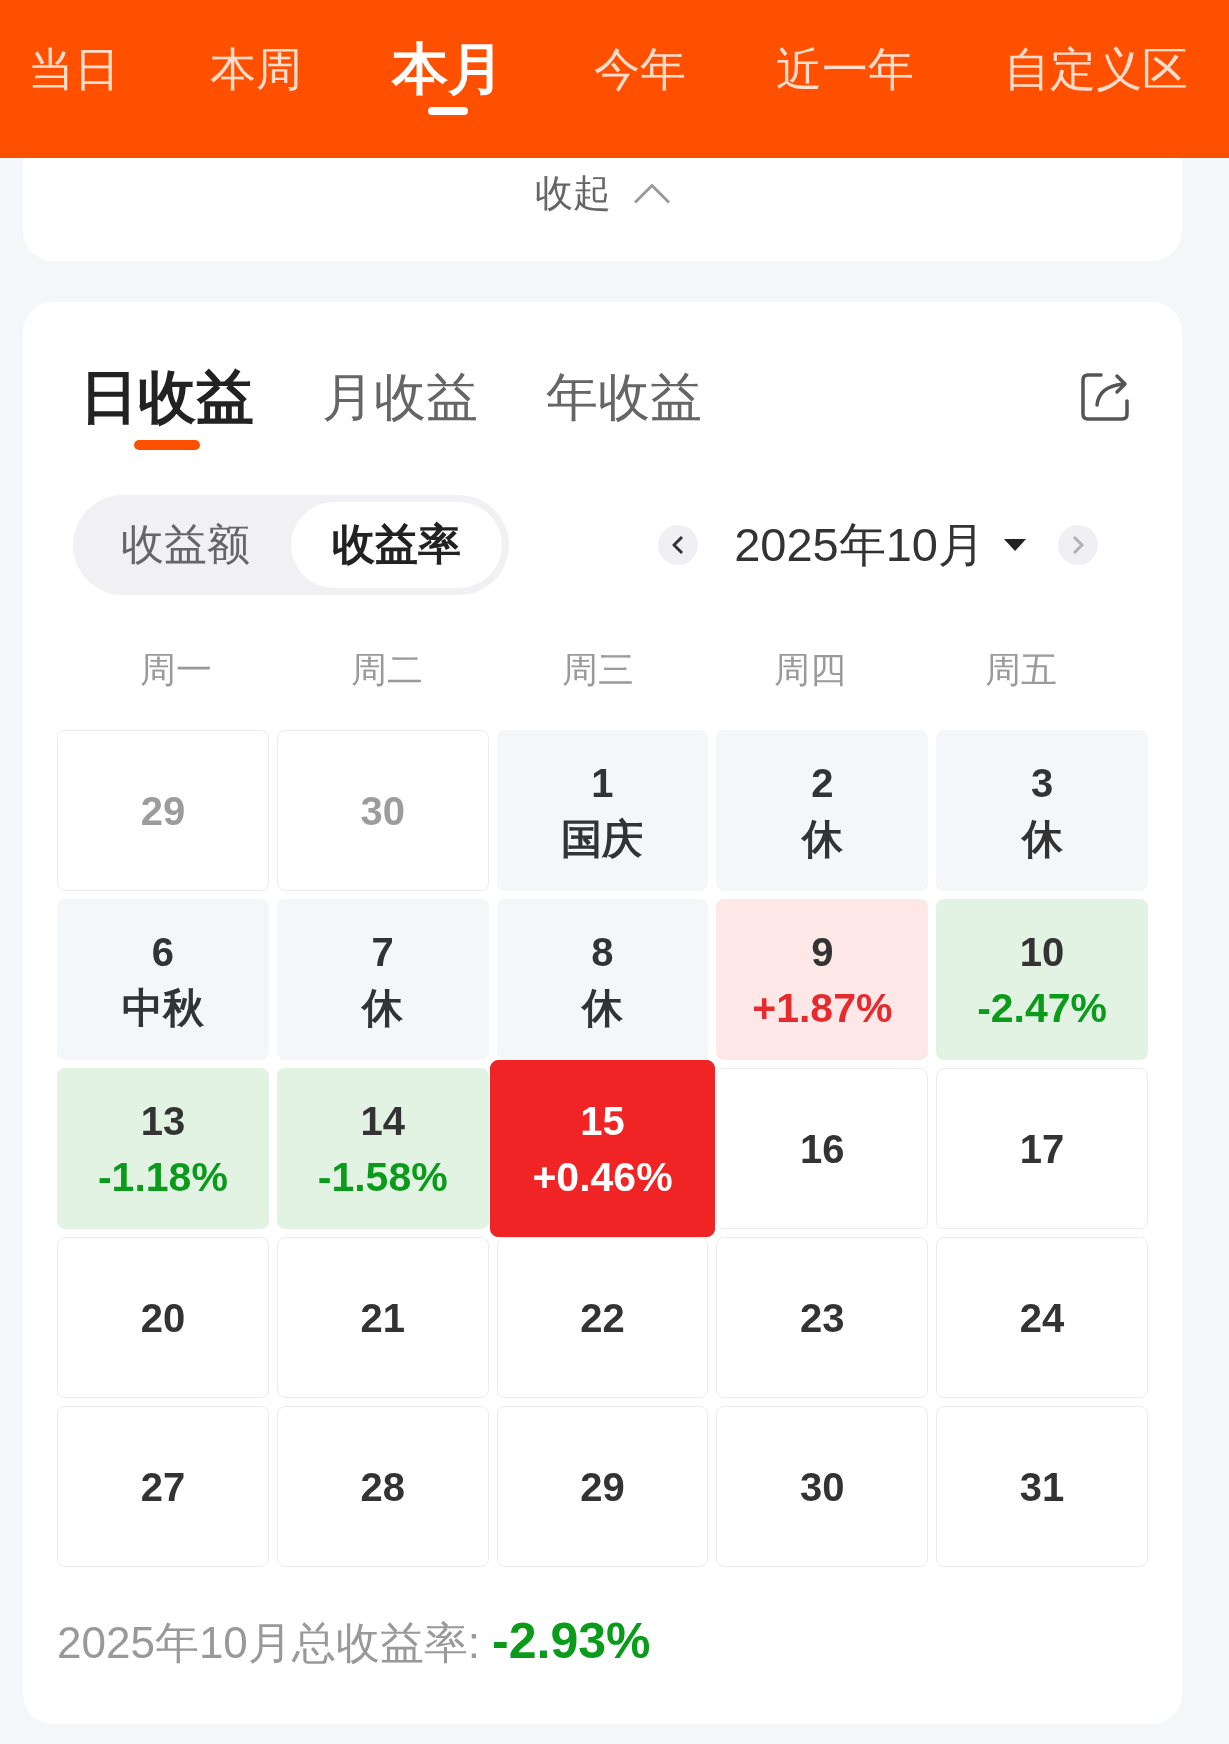  Describe the element at coordinates (1042, 979) in the screenshot. I see `calendar-day: 10 -2.47%` at that location.